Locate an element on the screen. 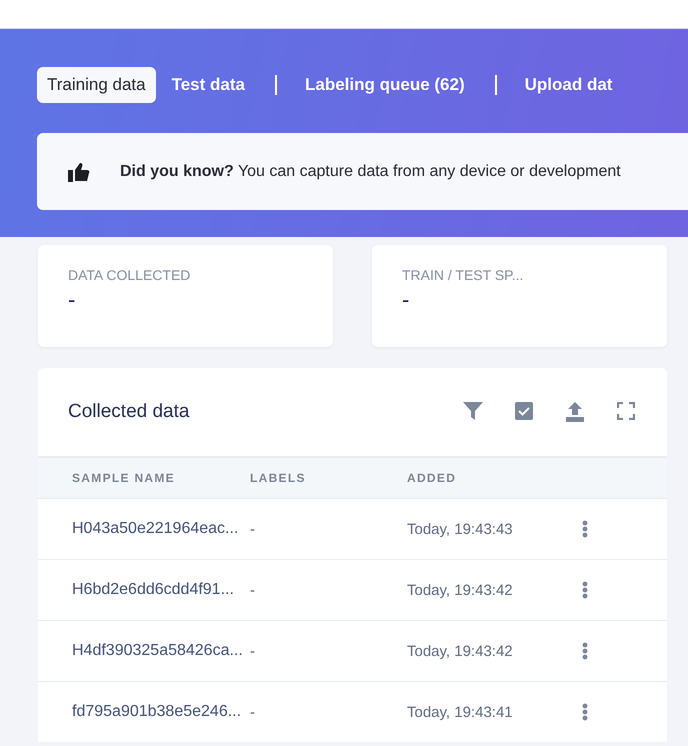  tip-text: Did you know? You can capture data from any device or development is located at coordinates (370, 171).